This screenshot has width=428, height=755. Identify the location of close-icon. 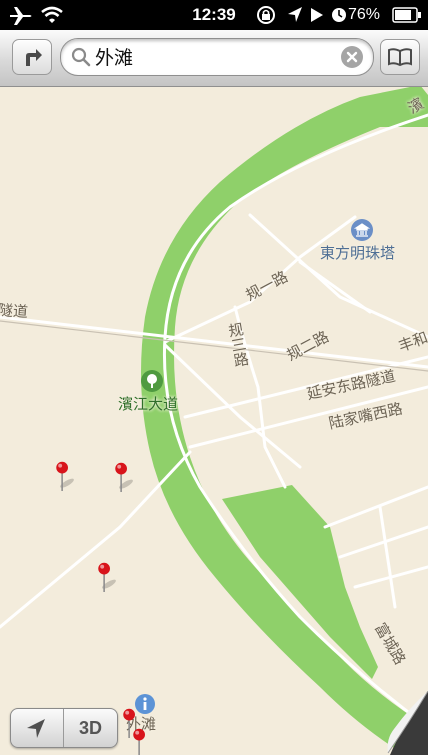
(352, 57).